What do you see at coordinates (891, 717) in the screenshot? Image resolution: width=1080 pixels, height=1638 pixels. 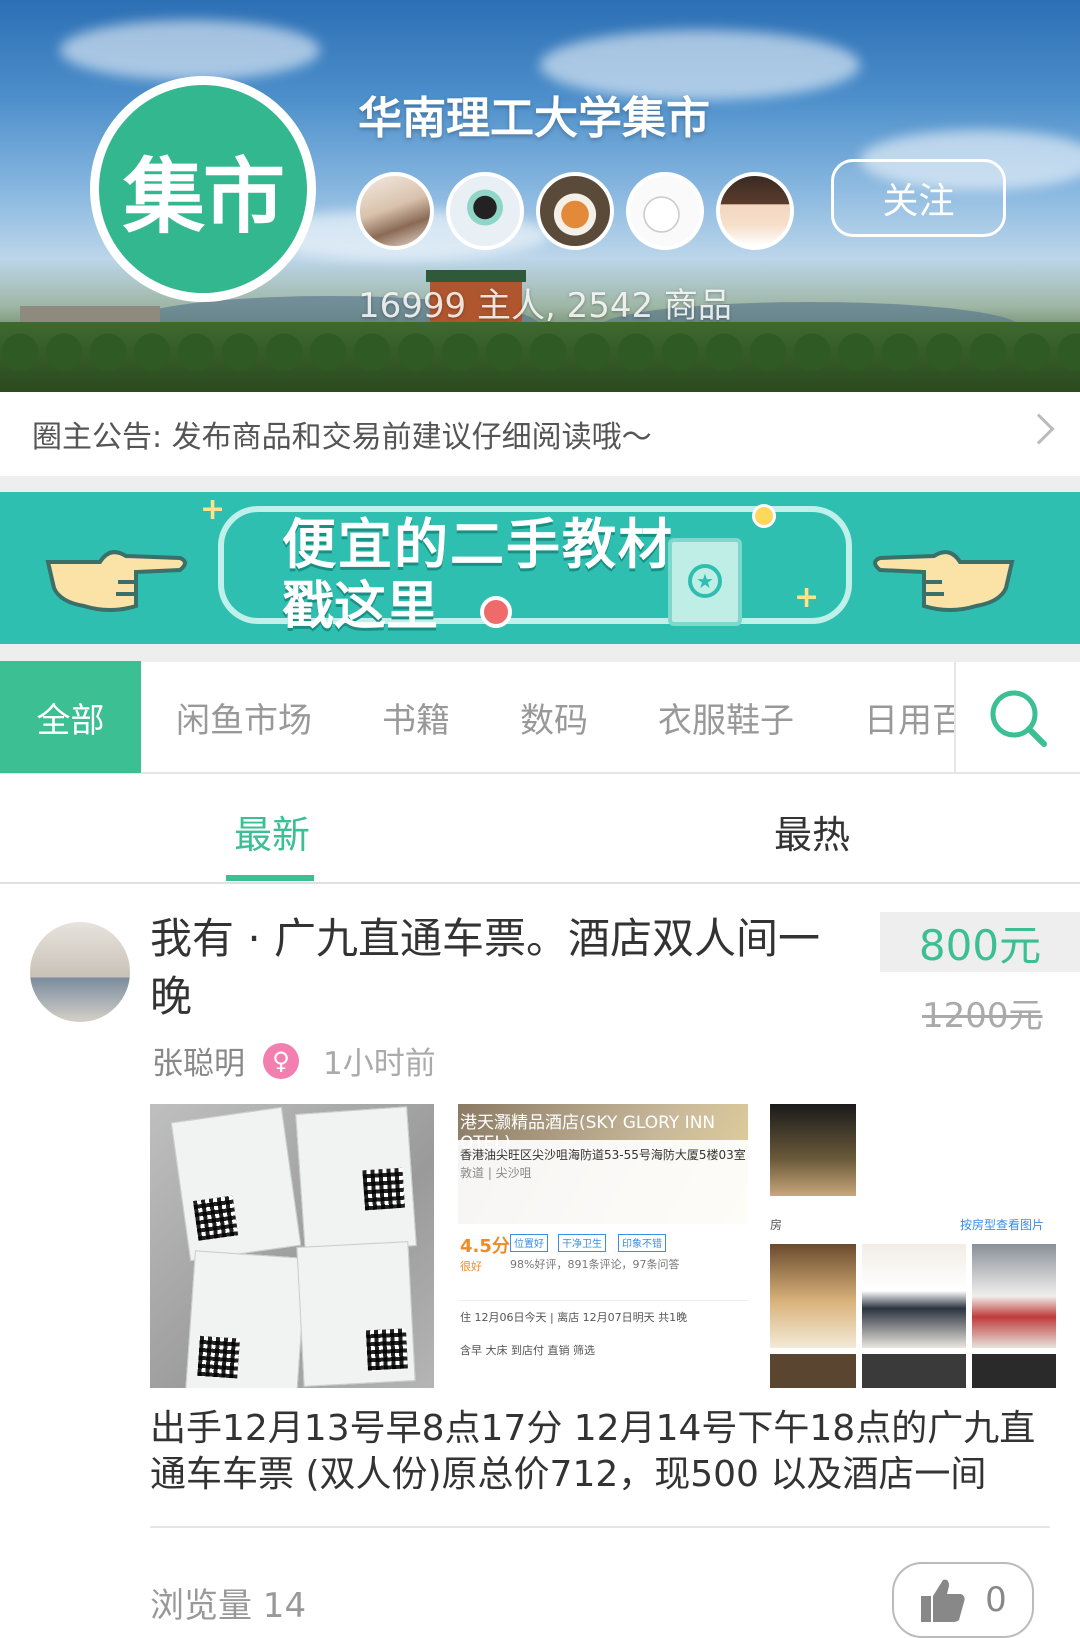 I see `category-tab-daily: 日用百` at bounding box center [891, 717].